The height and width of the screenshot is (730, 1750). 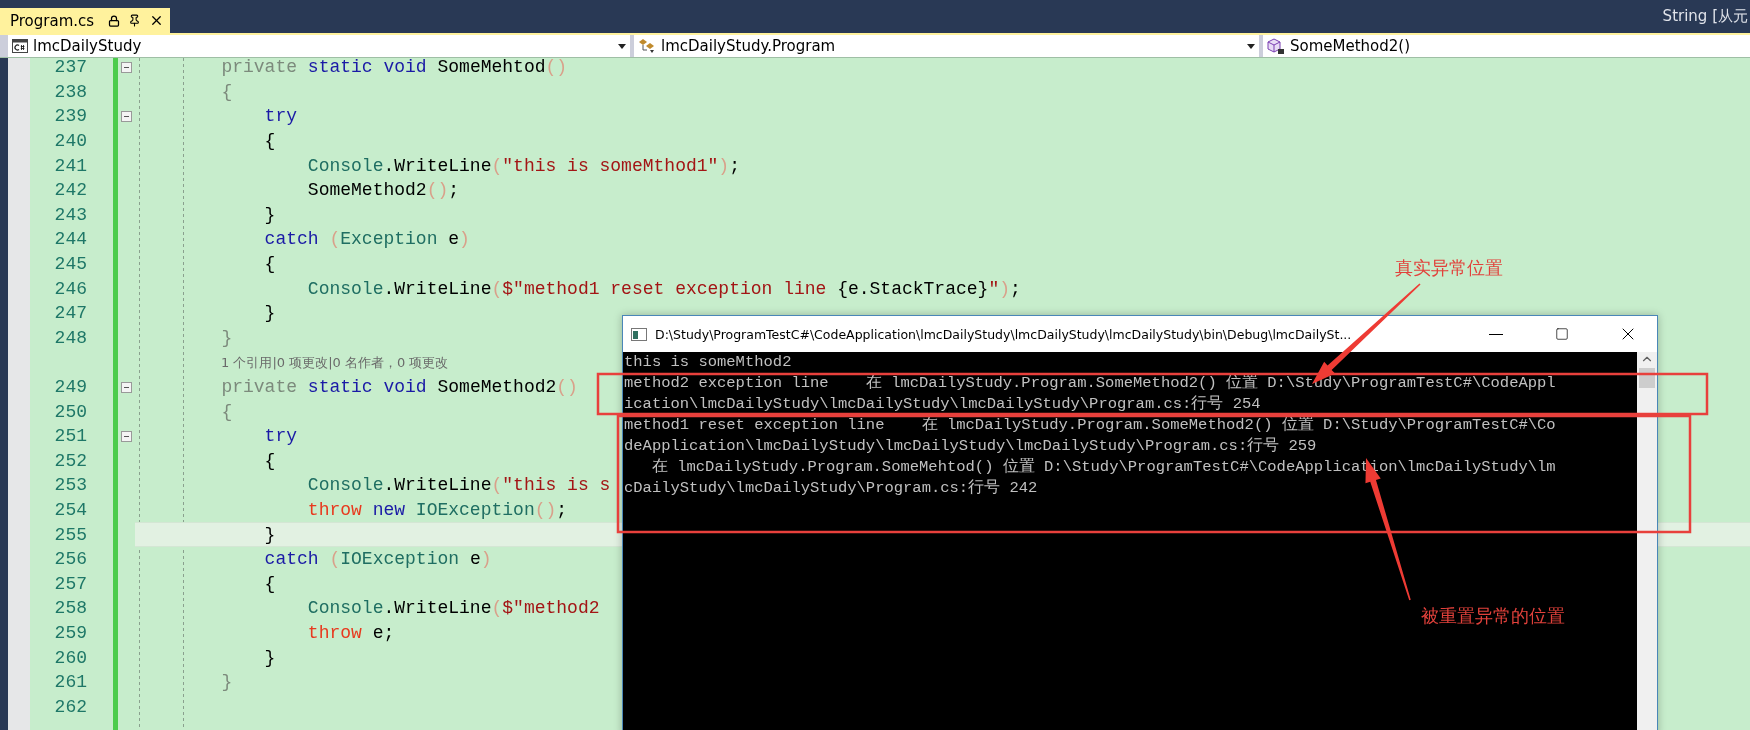 I want to click on code-line: private static void SomeMethod2(), so click(x=399, y=387).